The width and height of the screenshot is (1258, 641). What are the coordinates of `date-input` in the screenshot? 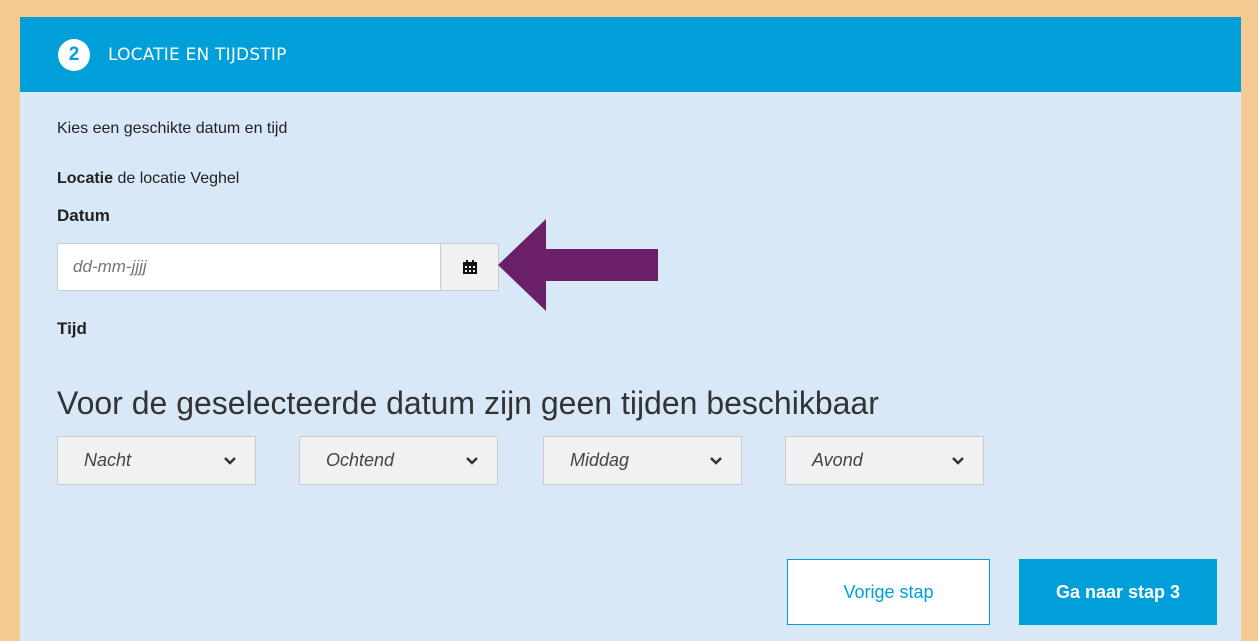 It's located at (249, 267).